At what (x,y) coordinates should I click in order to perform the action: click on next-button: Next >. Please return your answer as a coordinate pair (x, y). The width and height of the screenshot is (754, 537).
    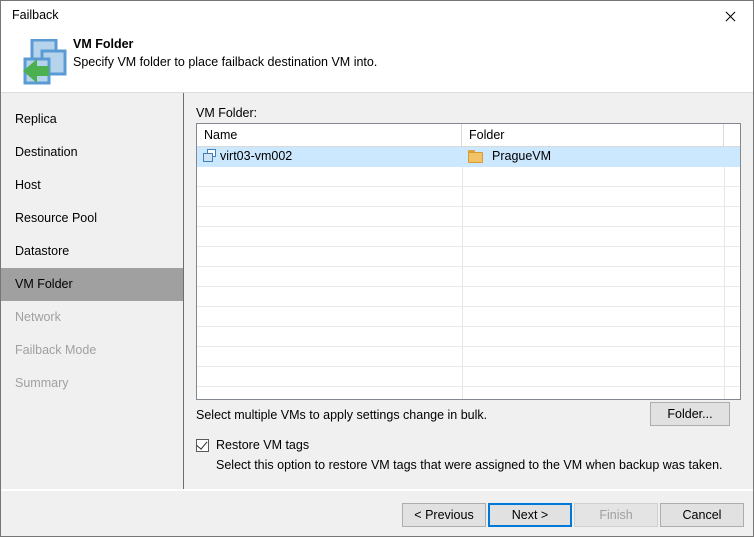
    Looking at the image, I should click on (530, 515).